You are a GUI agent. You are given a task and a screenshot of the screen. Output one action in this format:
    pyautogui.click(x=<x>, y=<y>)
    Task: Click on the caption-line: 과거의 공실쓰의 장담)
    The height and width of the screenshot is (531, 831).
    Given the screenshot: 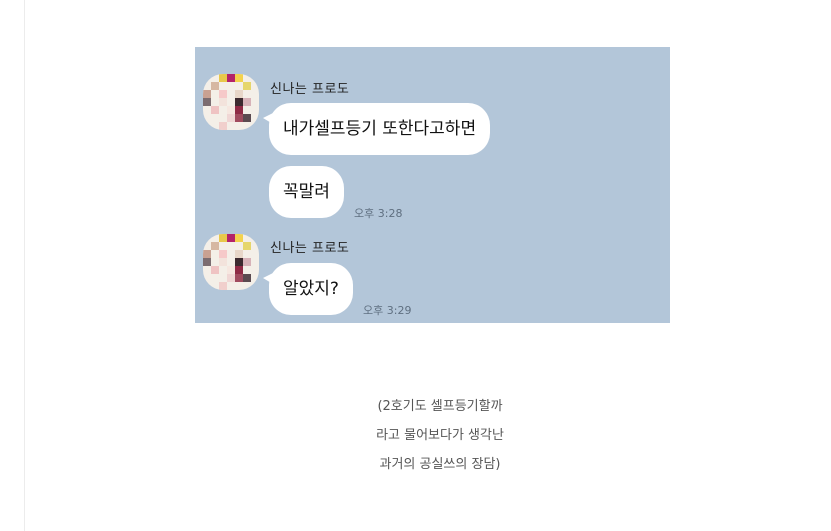 What is the action you would take?
    pyautogui.click(x=440, y=464)
    